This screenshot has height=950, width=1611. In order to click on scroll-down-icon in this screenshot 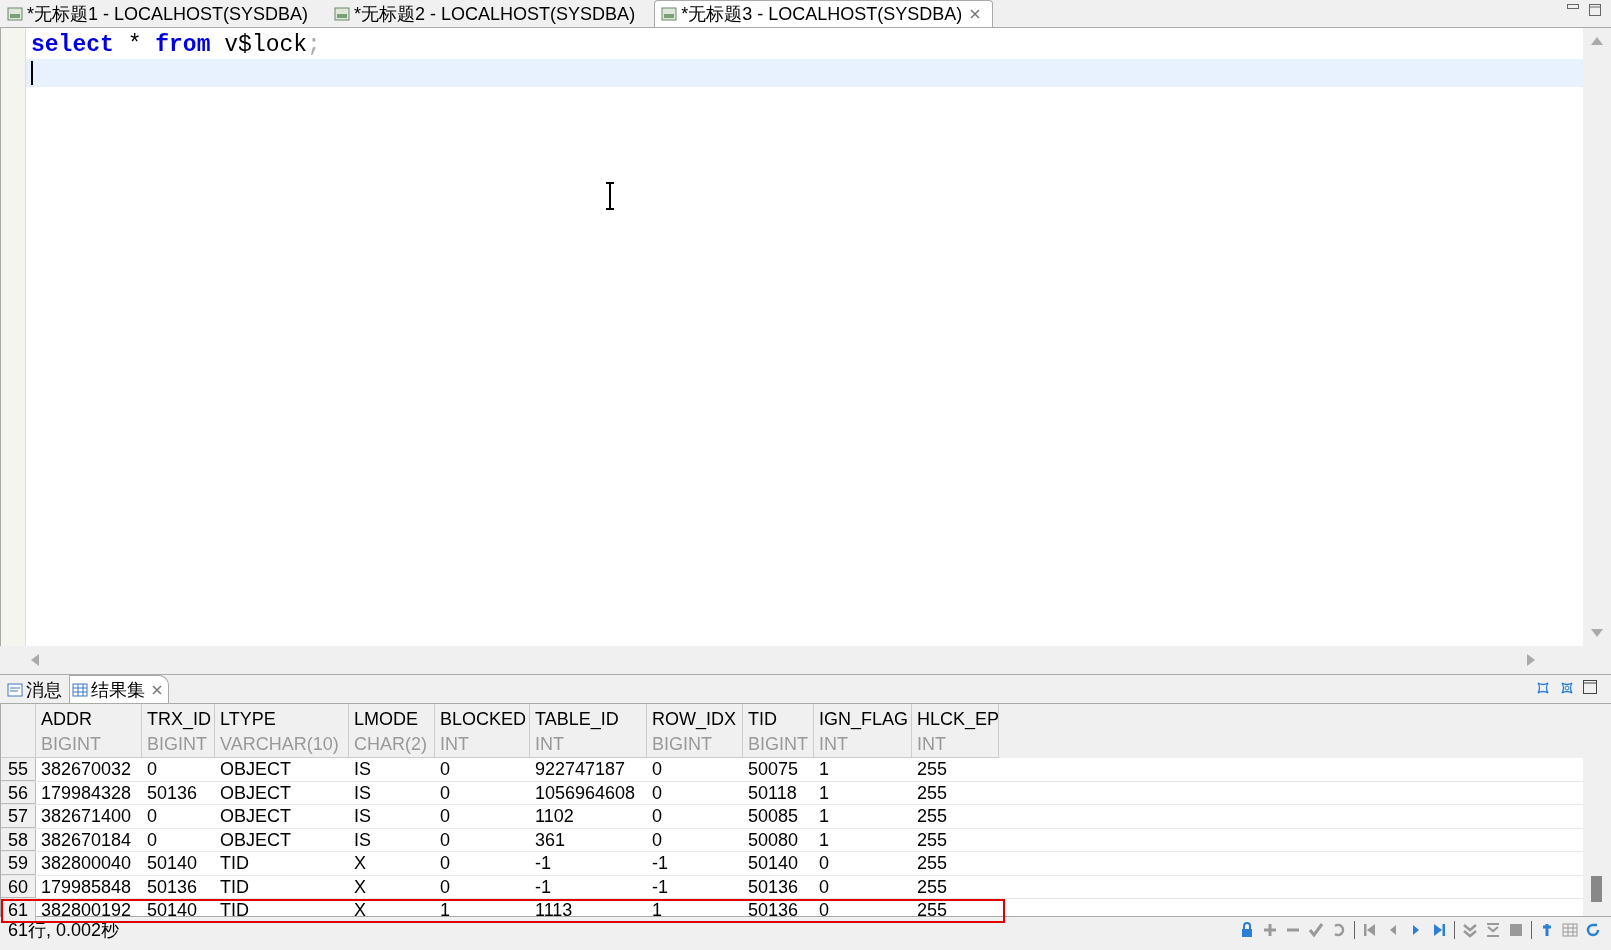, I will do `click(1597, 633)`.